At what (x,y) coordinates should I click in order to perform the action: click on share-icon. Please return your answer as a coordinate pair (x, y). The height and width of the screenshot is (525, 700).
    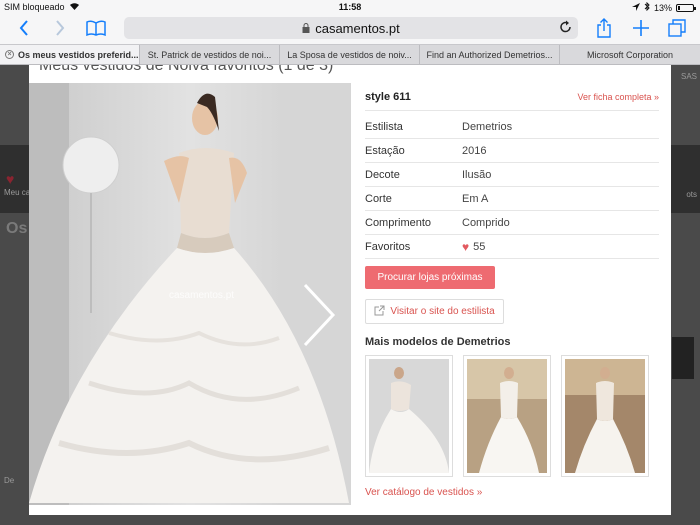
    Looking at the image, I should click on (604, 28).